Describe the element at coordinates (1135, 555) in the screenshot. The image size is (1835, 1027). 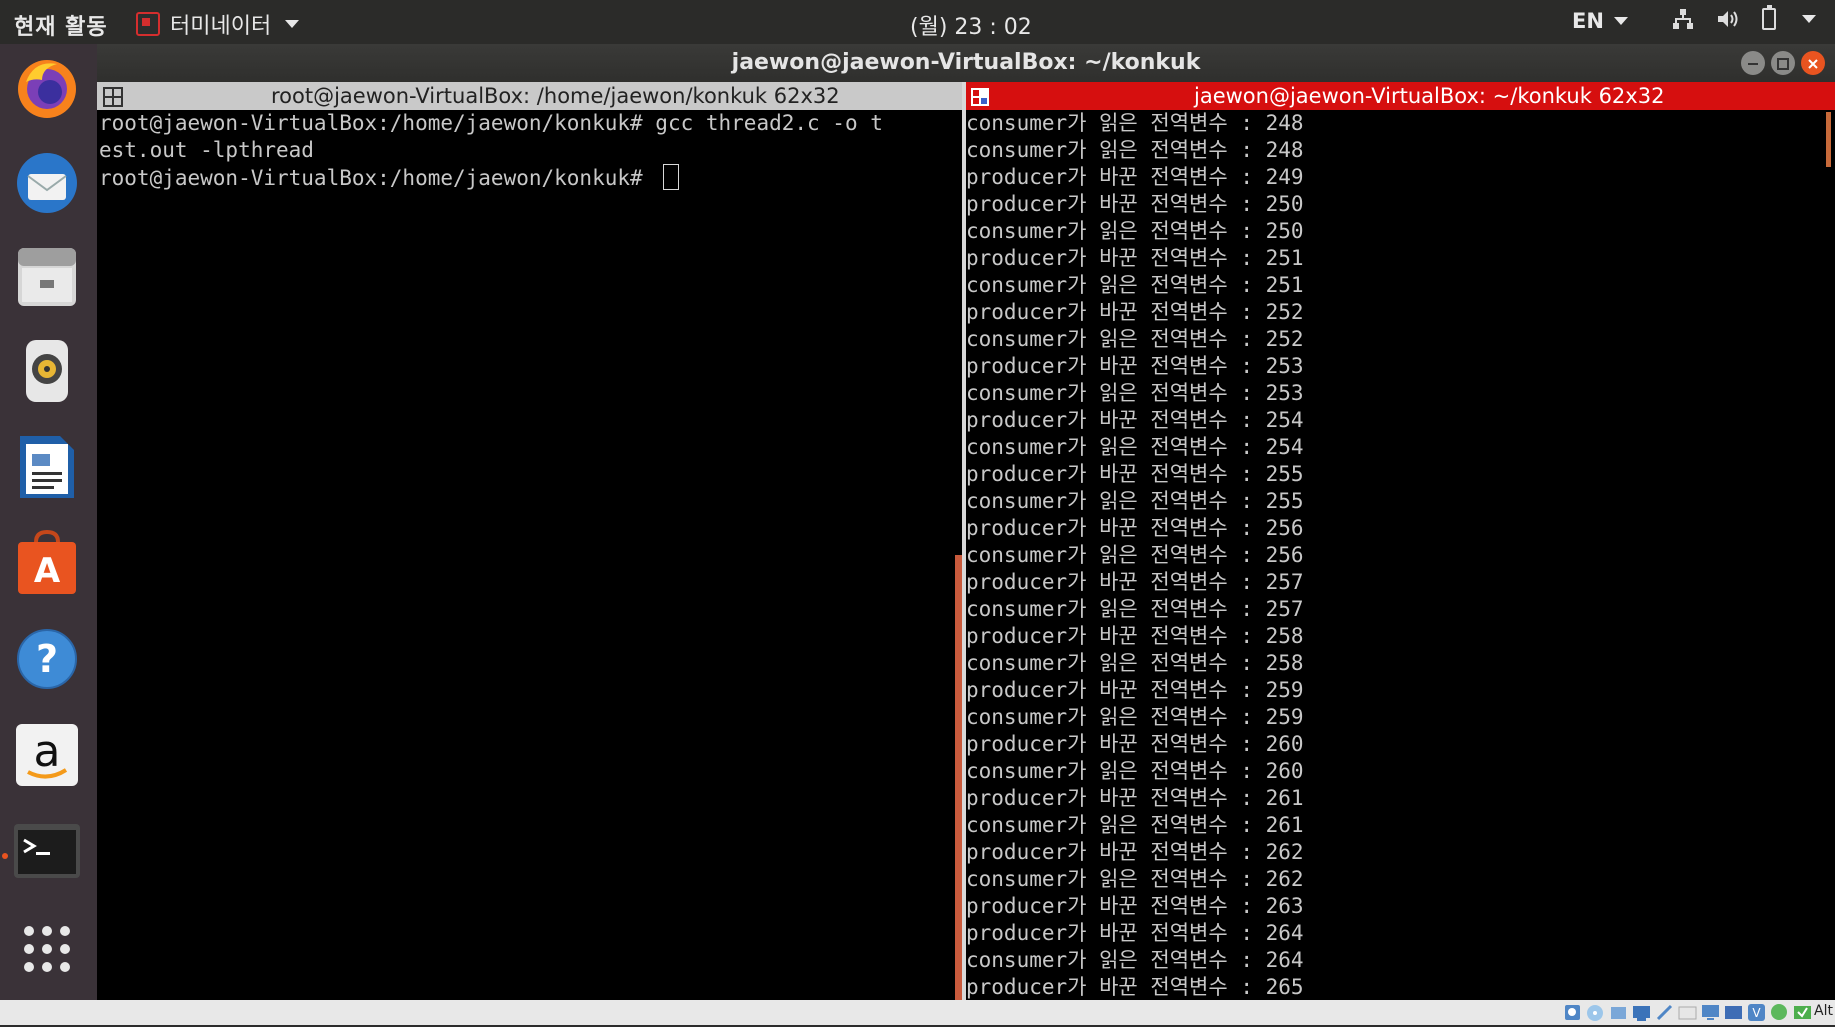
I see `output-line: consumer가 읽은 전역변수 : 256` at that location.